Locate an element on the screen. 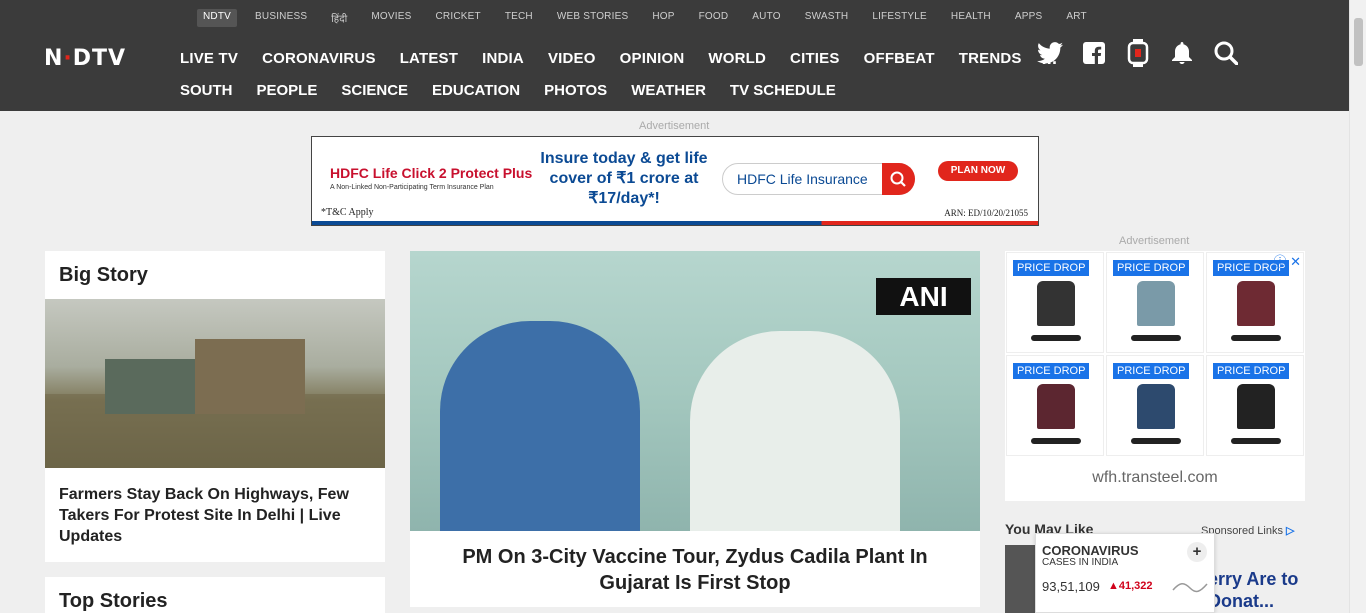  corona-delta: ▲41,322 is located at coordinates (1130, 586).